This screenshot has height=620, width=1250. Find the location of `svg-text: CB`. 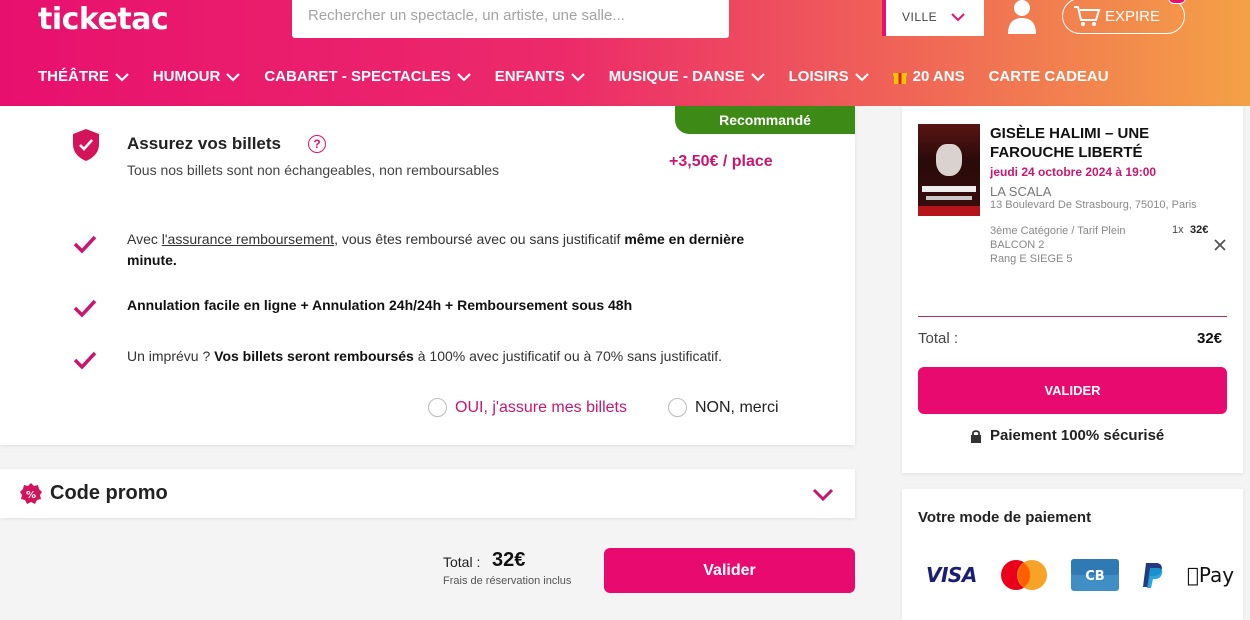

svg-text: CB is located at coordinates (1094, 576).